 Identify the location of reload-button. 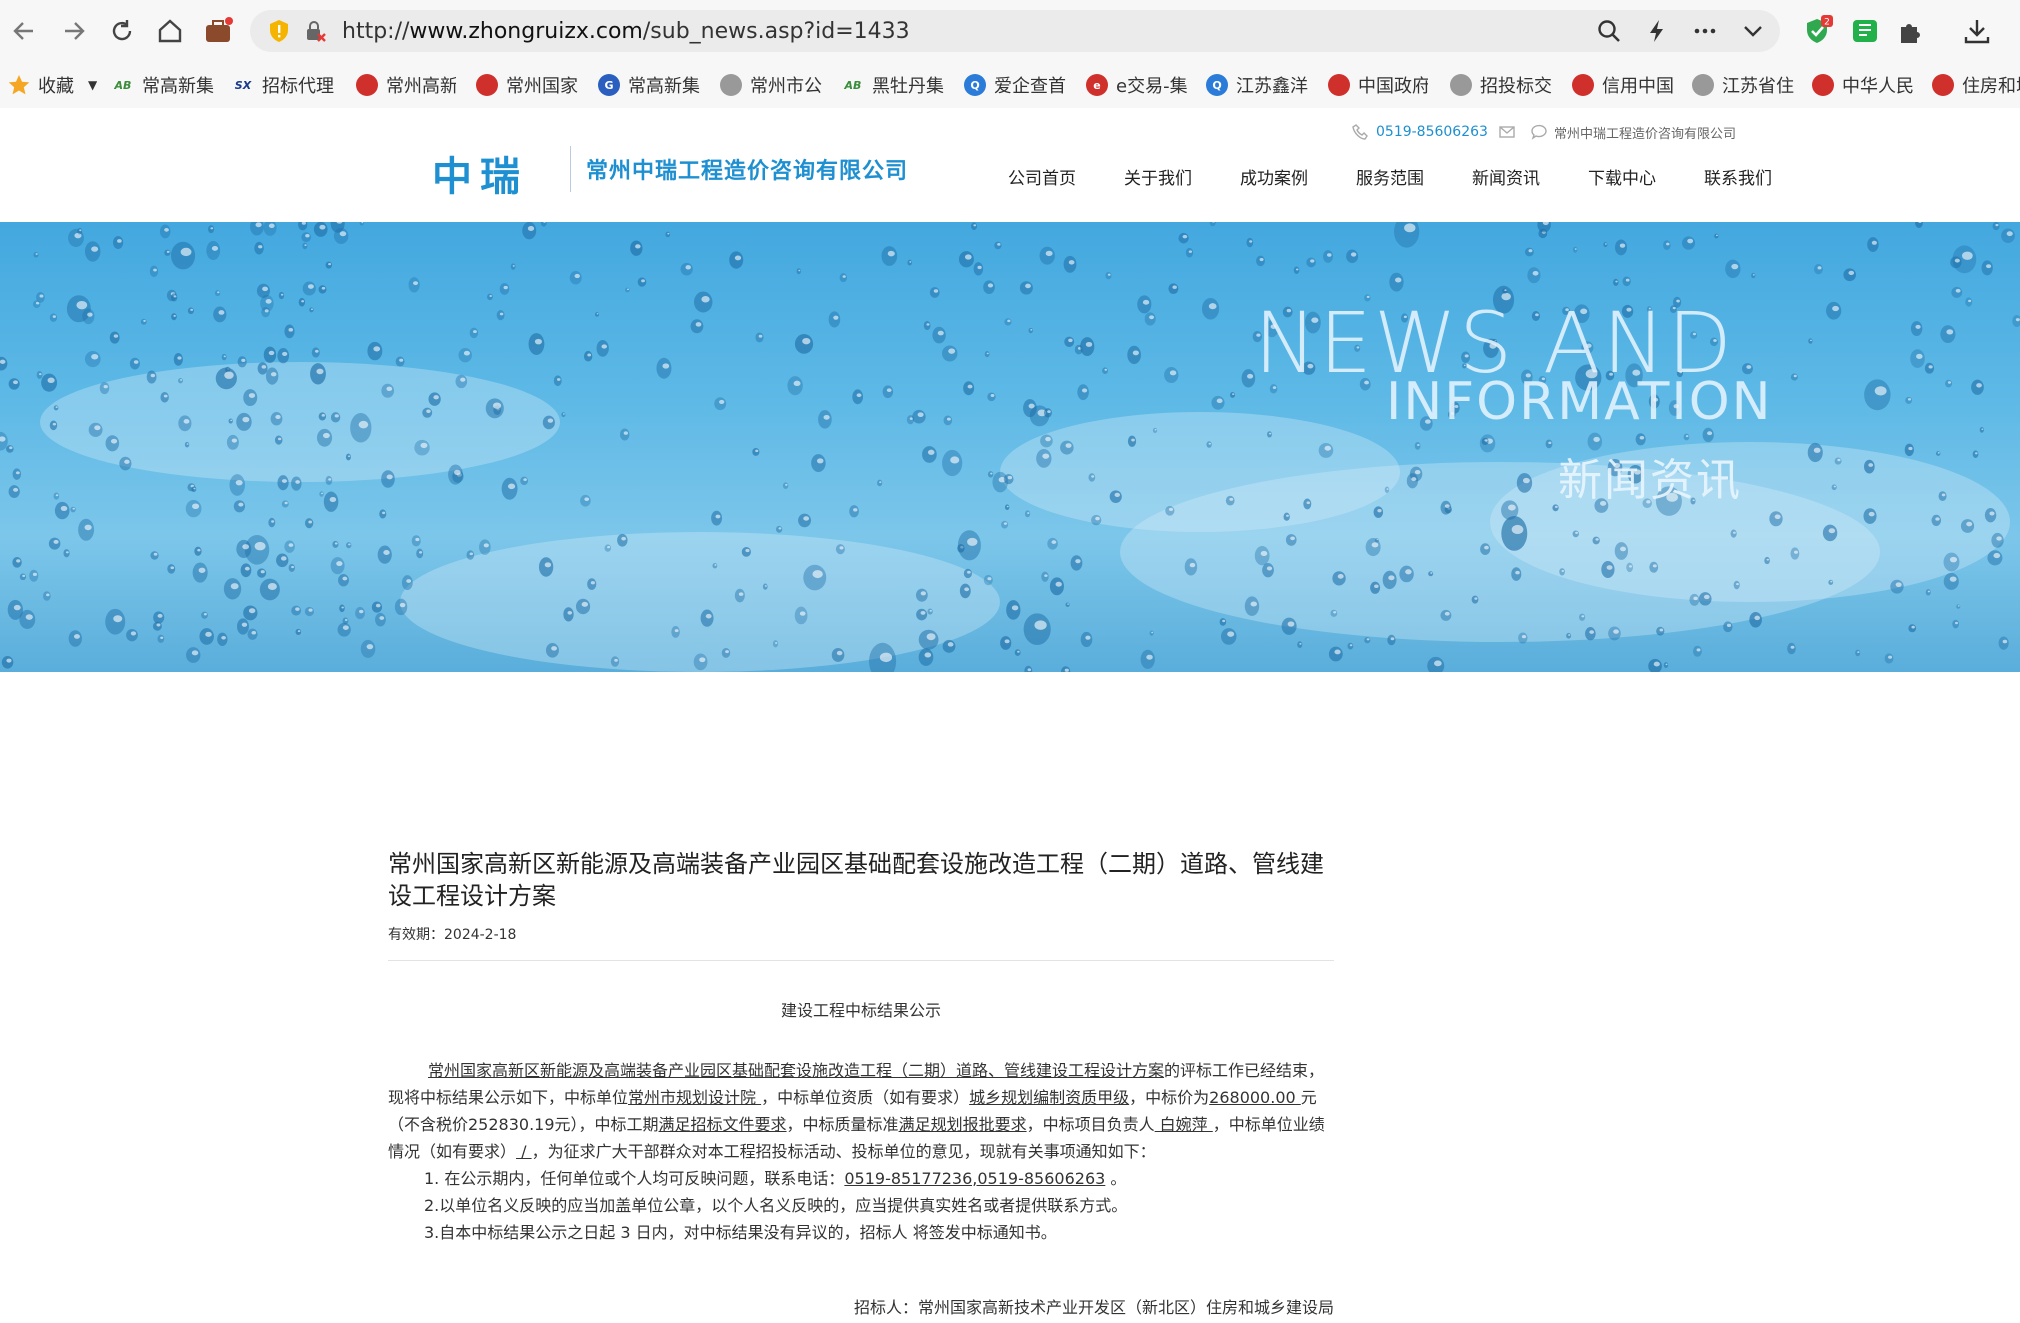
(122, 31).